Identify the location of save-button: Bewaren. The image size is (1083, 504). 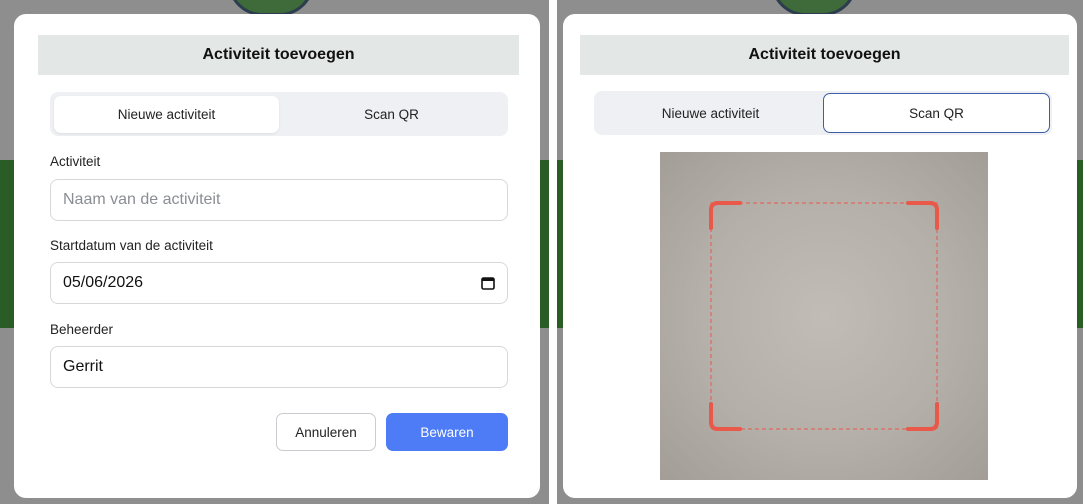
(447, 432).